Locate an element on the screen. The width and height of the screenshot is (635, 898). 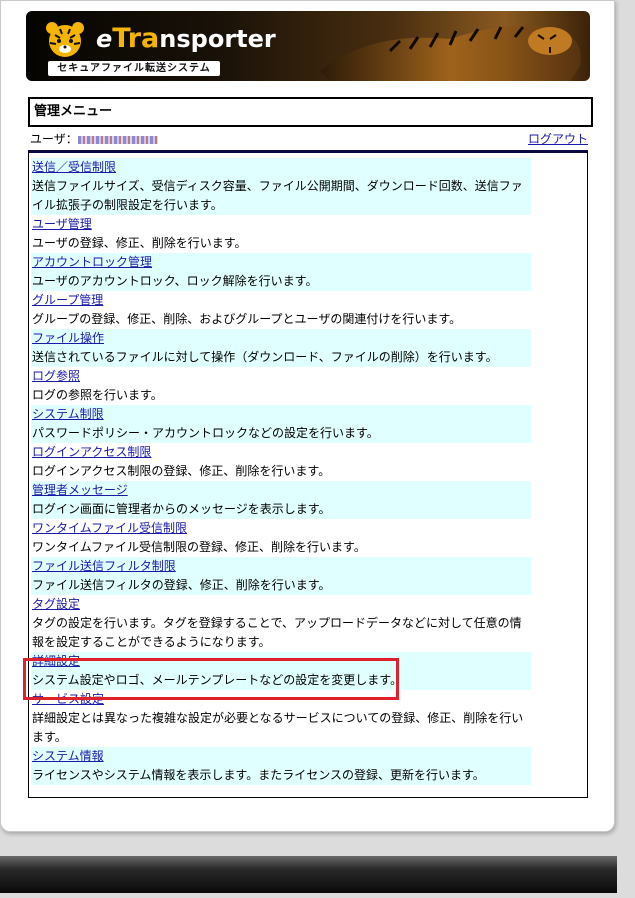
menu-item: ファイル送信フィルタ制限 ファイル送信フィルタの登録、修正、削除を行います。 is located at coordinates (281, 576).